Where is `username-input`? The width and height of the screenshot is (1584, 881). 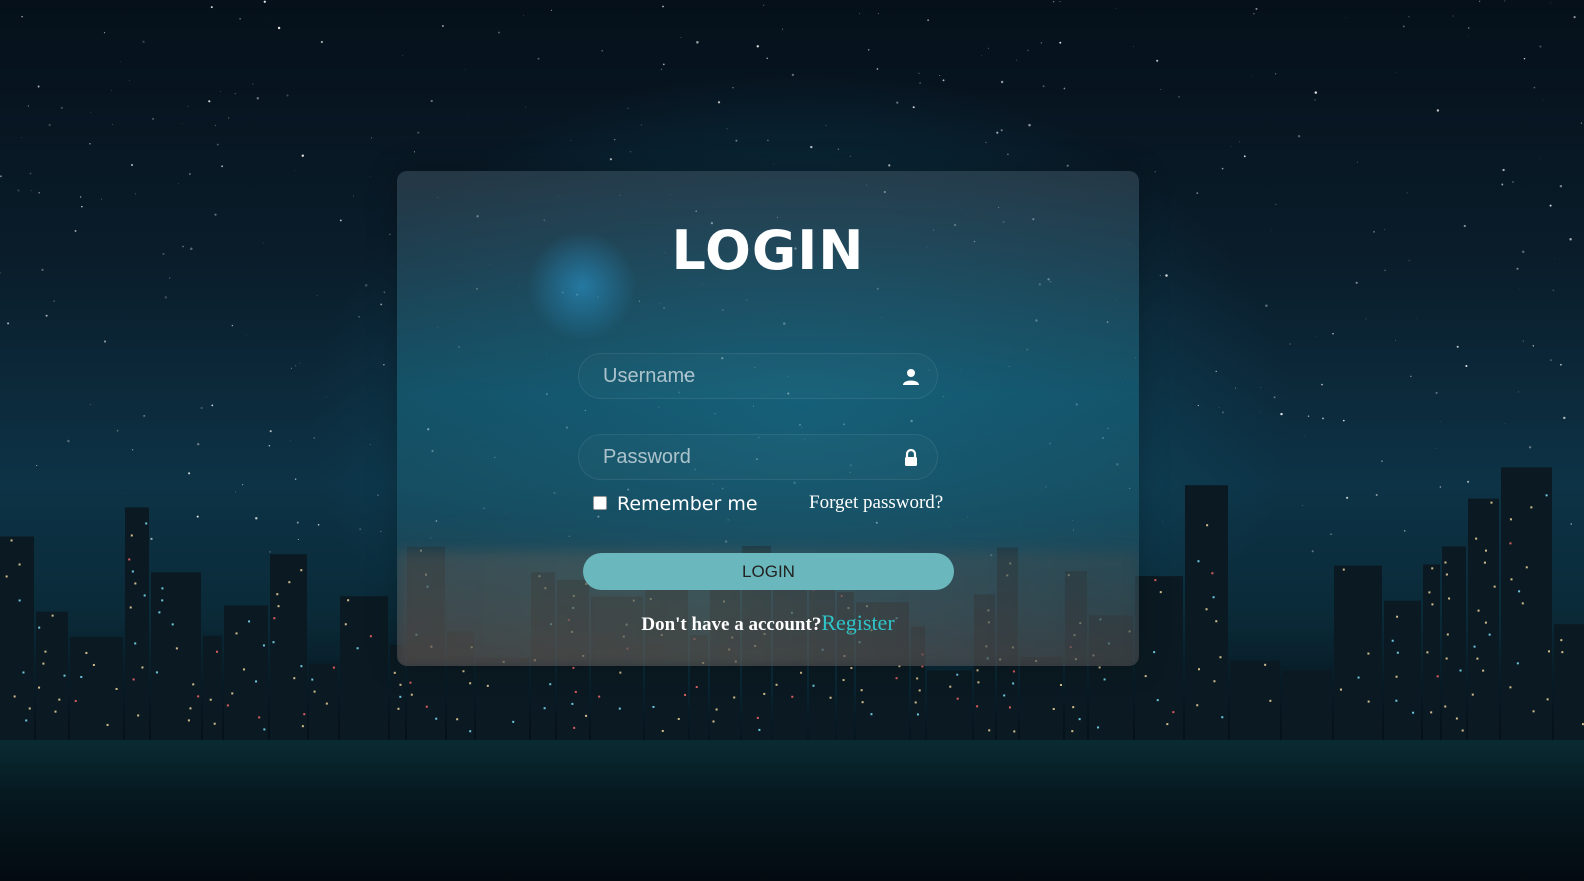
username-input is located at coordinates (758, 376).